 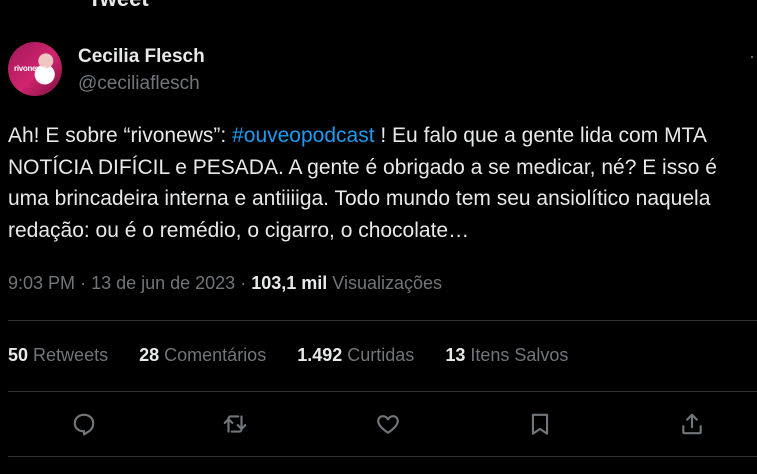 I want to click on likes-stat: 1.492 Curtidas, so click(x=355, y=355).